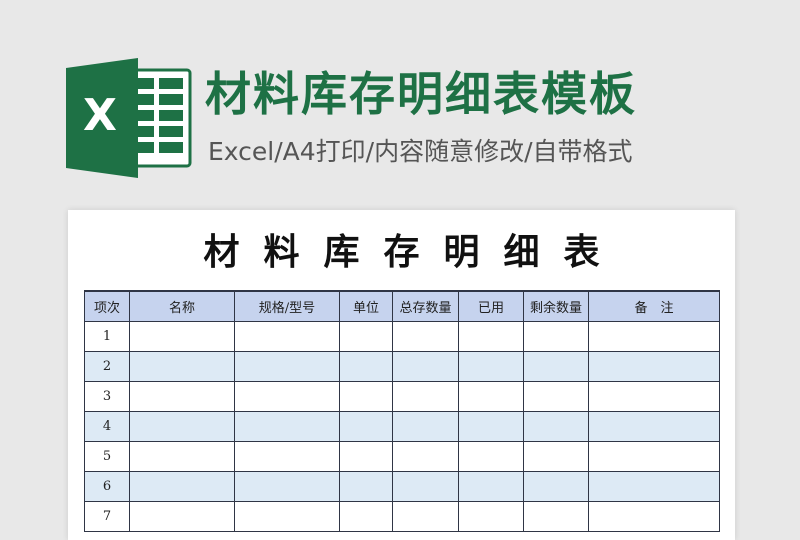  I want to click on col-header-item-no: 项次, so click(107, 306).